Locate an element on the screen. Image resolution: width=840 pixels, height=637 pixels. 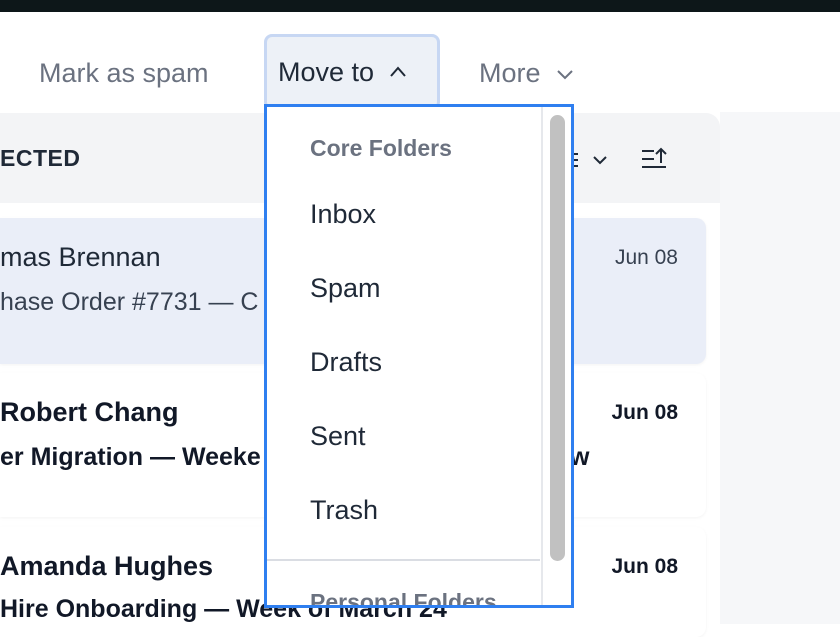
core-folders-heading: Core Folders is located at coordinates (381, 148).